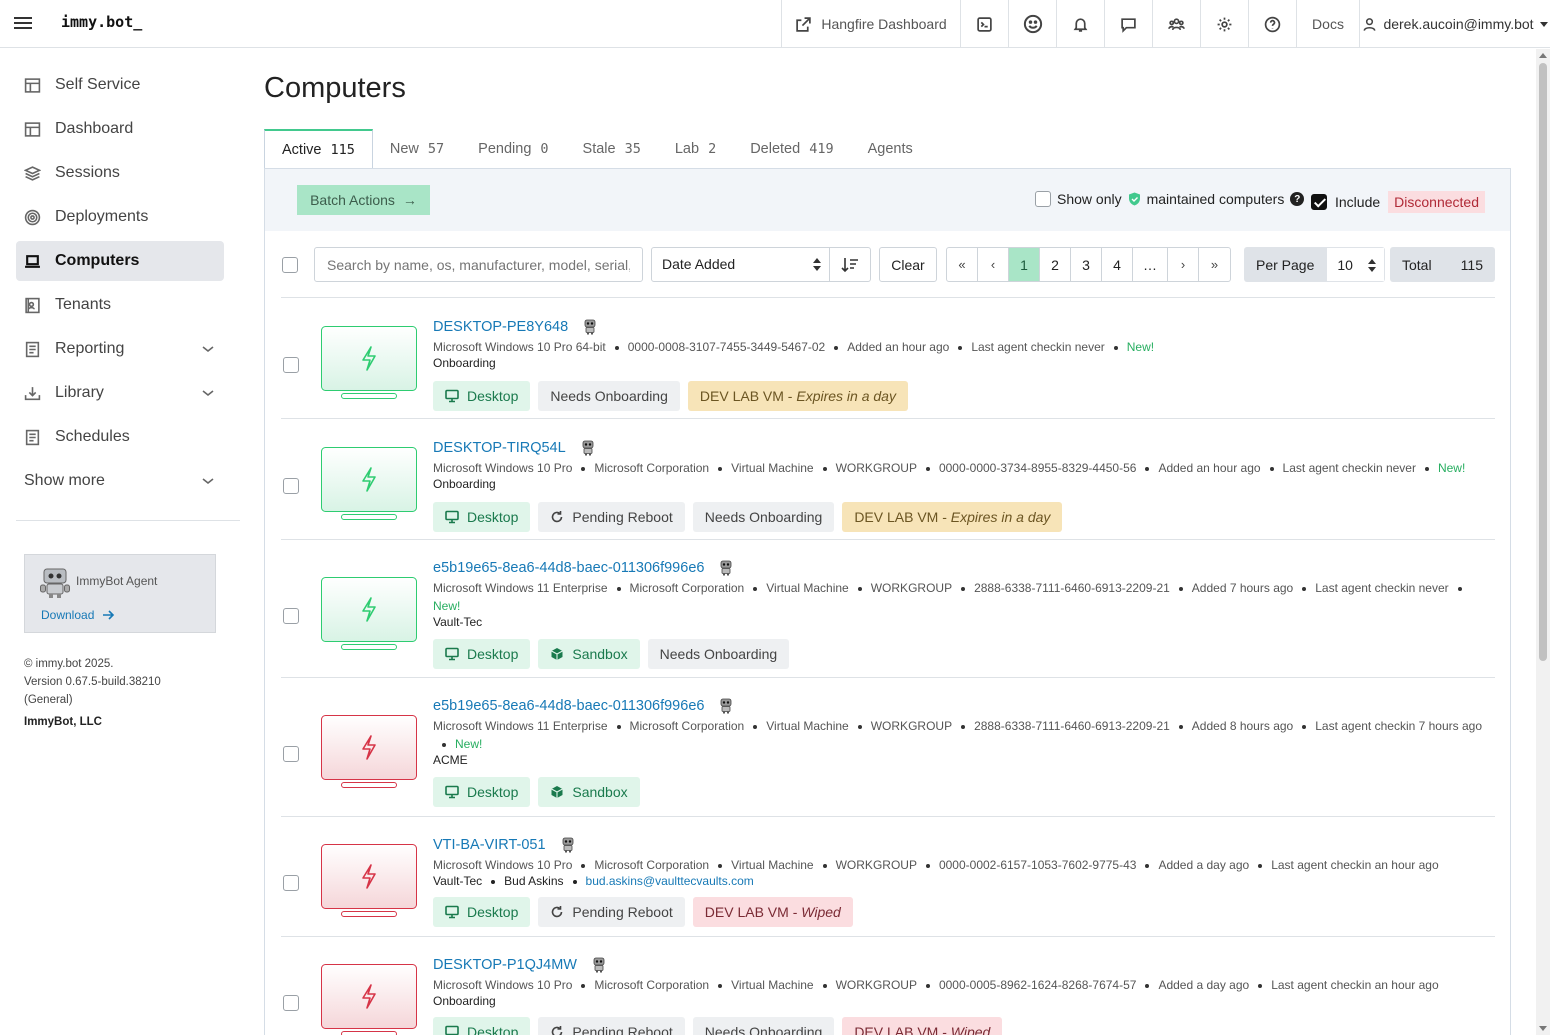 Image resolution: width=1550 pixels, height=1035 pixels. What do you see at coordinates (1117, 264) in the screenshot?
I see `page-4-button: 4` at bounding box center [1117, 264].